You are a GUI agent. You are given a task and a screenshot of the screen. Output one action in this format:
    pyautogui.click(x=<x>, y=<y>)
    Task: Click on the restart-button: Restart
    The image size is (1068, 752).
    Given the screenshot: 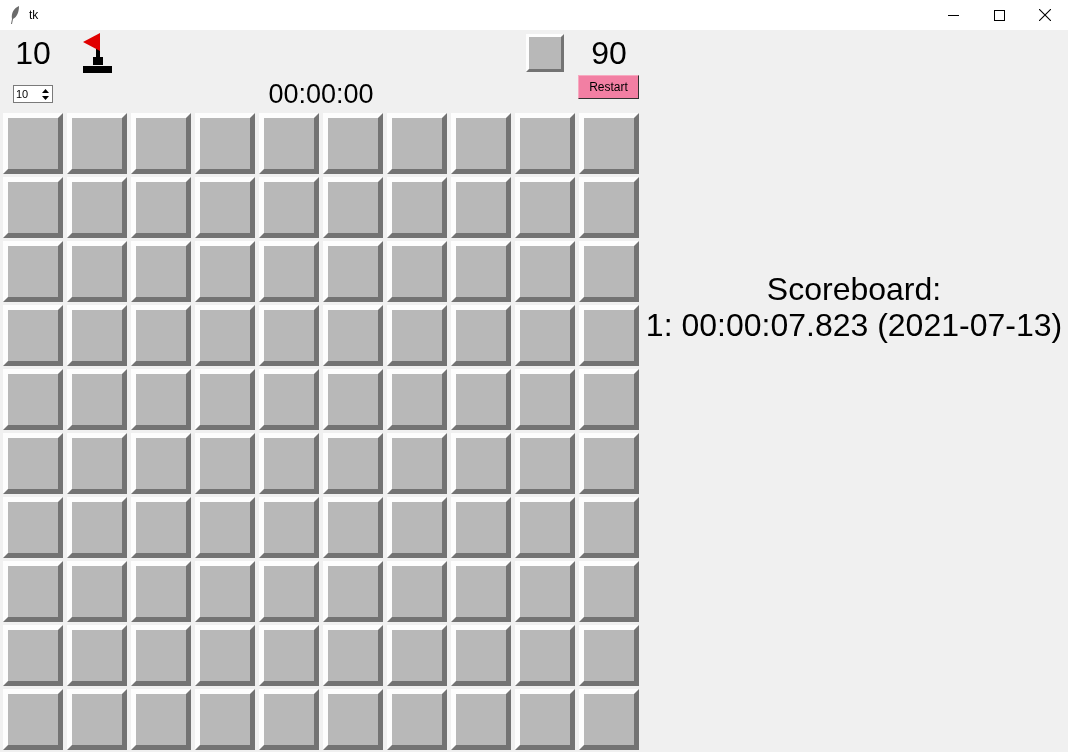 What is the action you would take?
    pyautogui.click(x=608, y=87)
    